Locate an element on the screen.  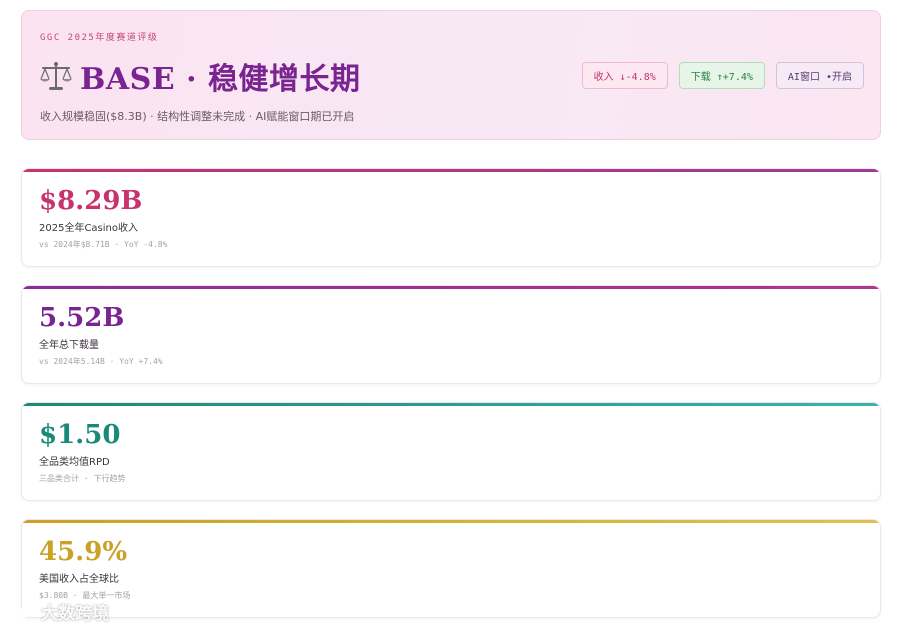
metric-value: $8.29B is located at coordinates (91, 201).